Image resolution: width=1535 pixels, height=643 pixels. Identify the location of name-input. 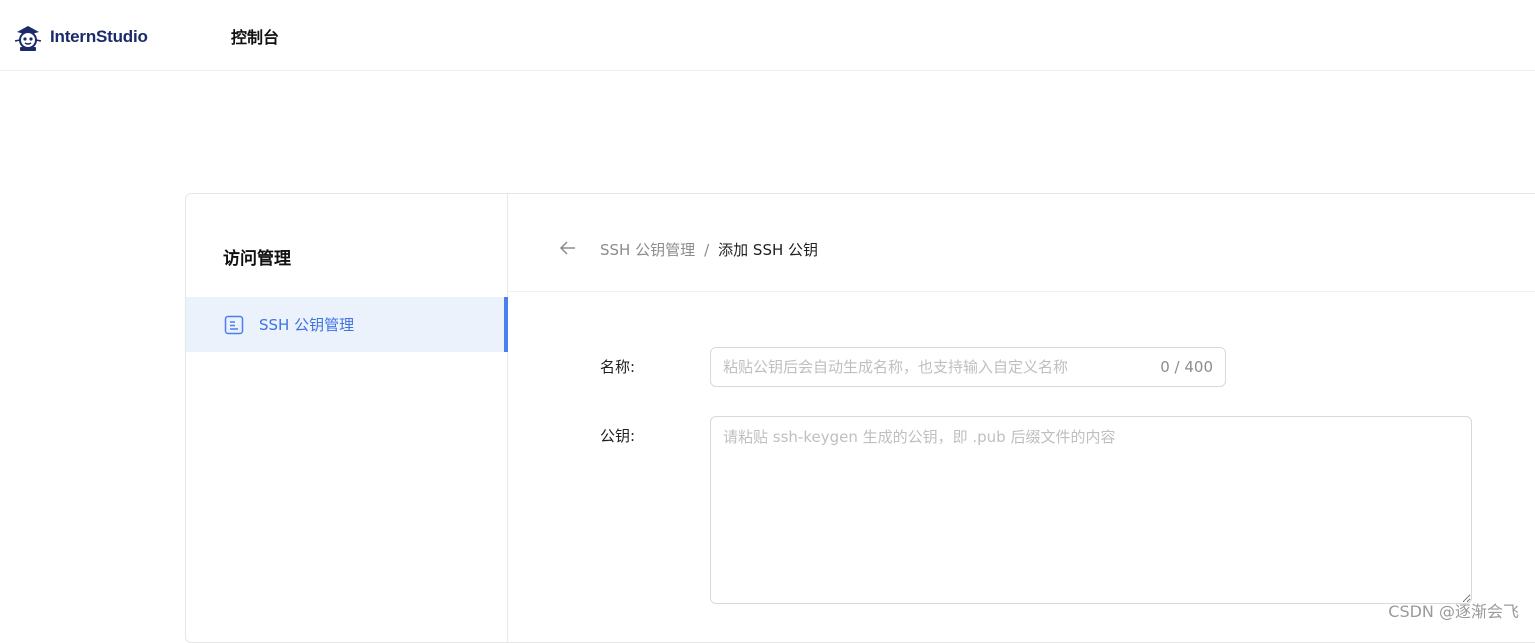
(938, 367).